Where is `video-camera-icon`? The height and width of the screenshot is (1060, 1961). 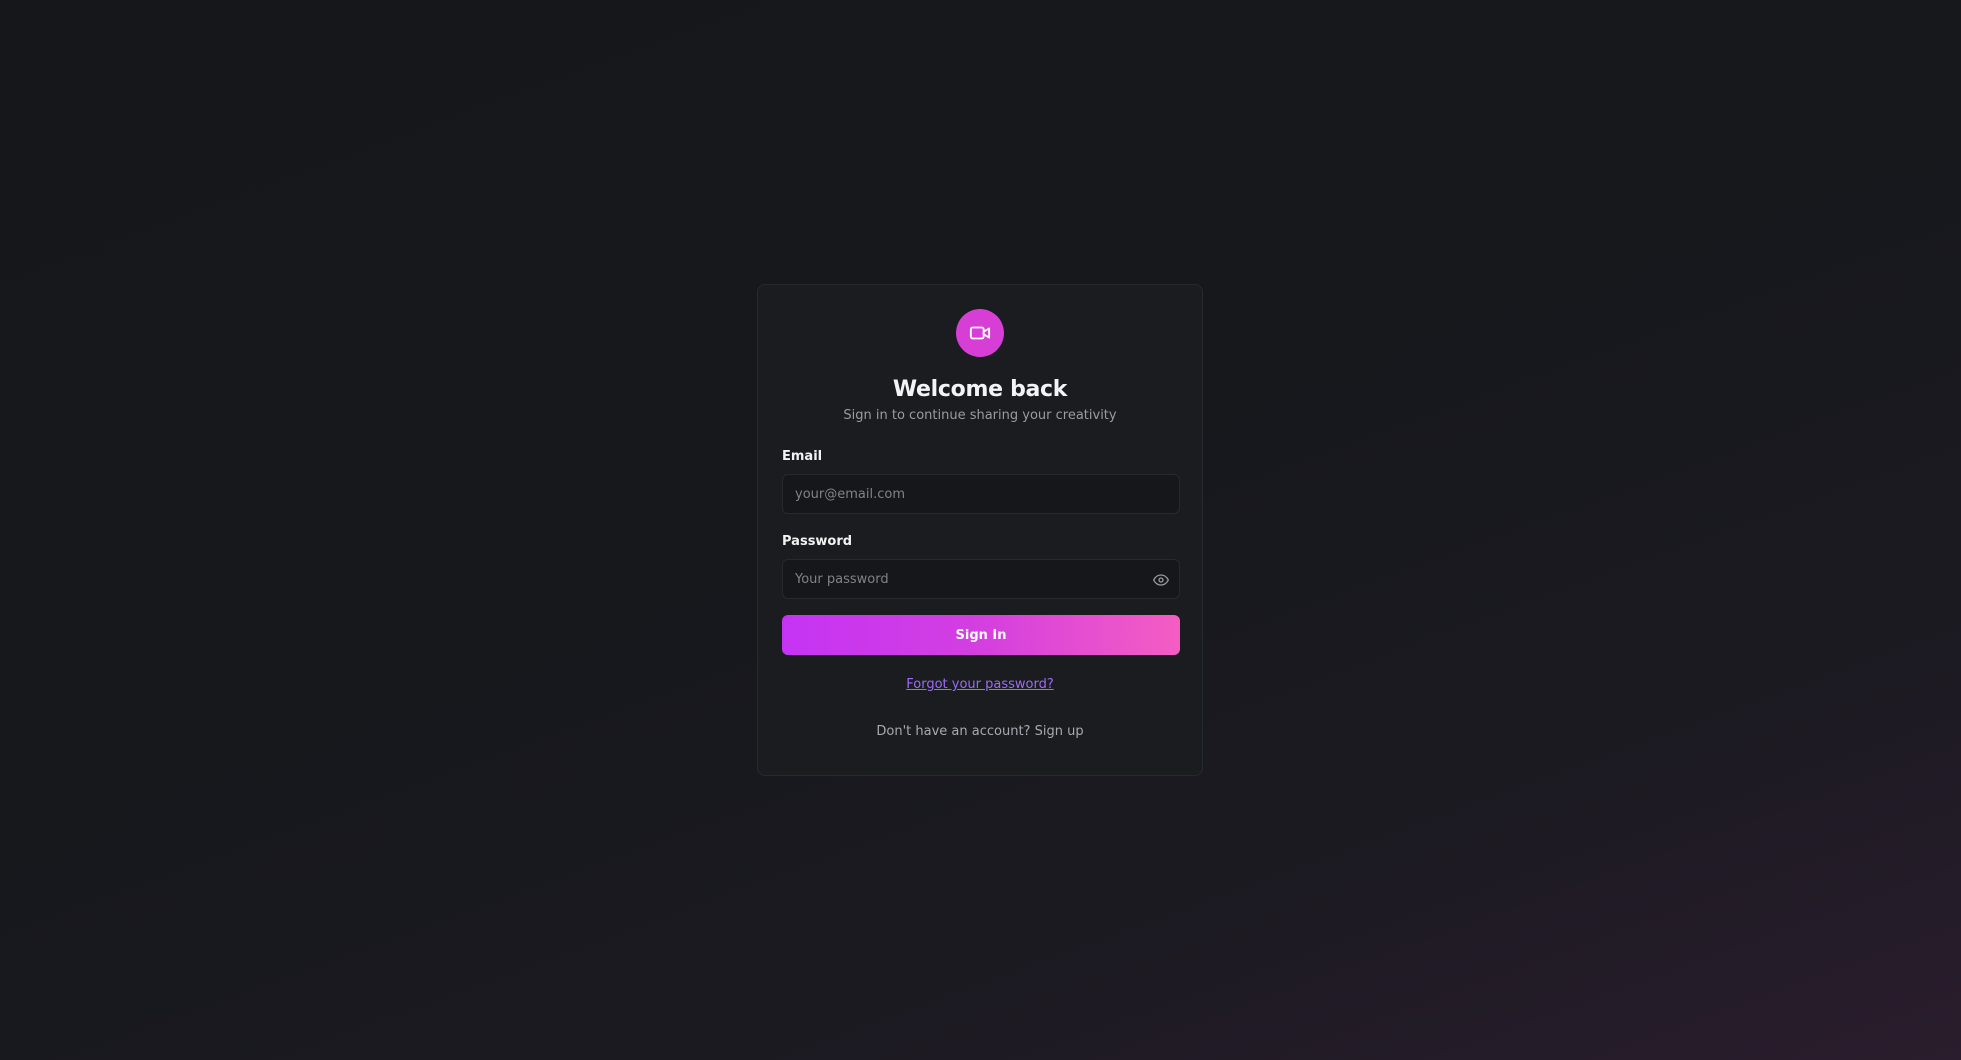
video-camera-icon is located at coordinates (980, 333).